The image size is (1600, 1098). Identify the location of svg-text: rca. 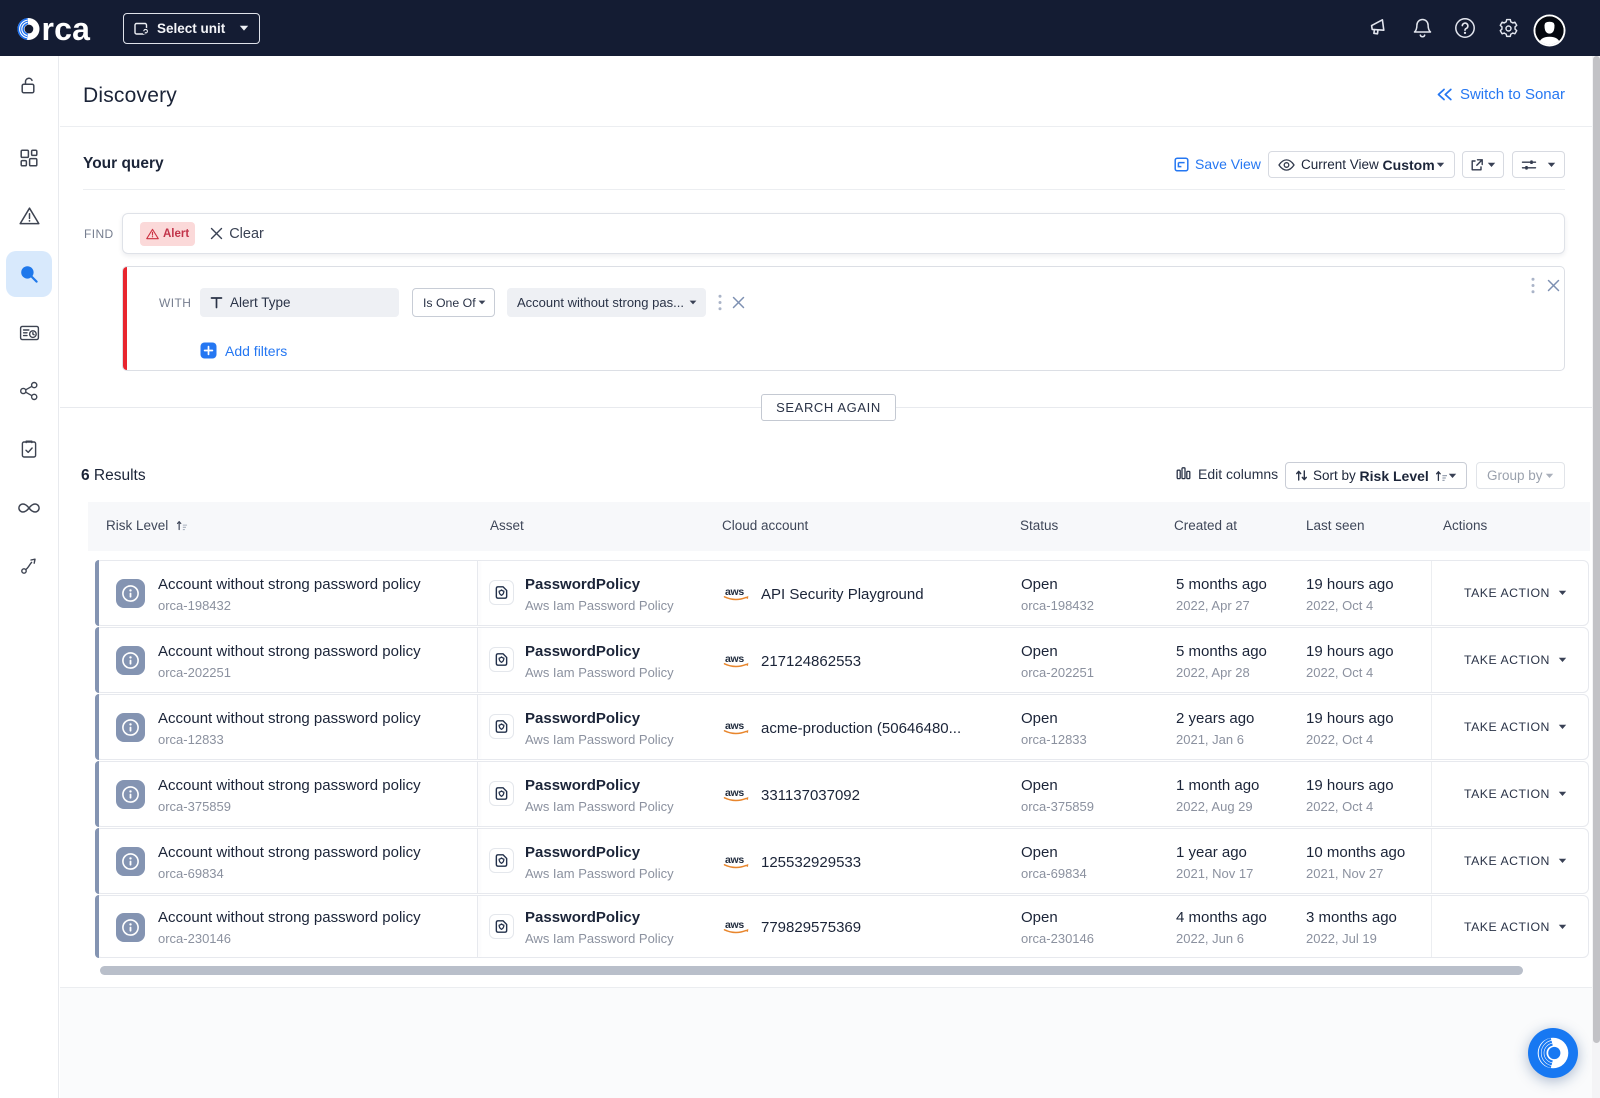
(66, 29).